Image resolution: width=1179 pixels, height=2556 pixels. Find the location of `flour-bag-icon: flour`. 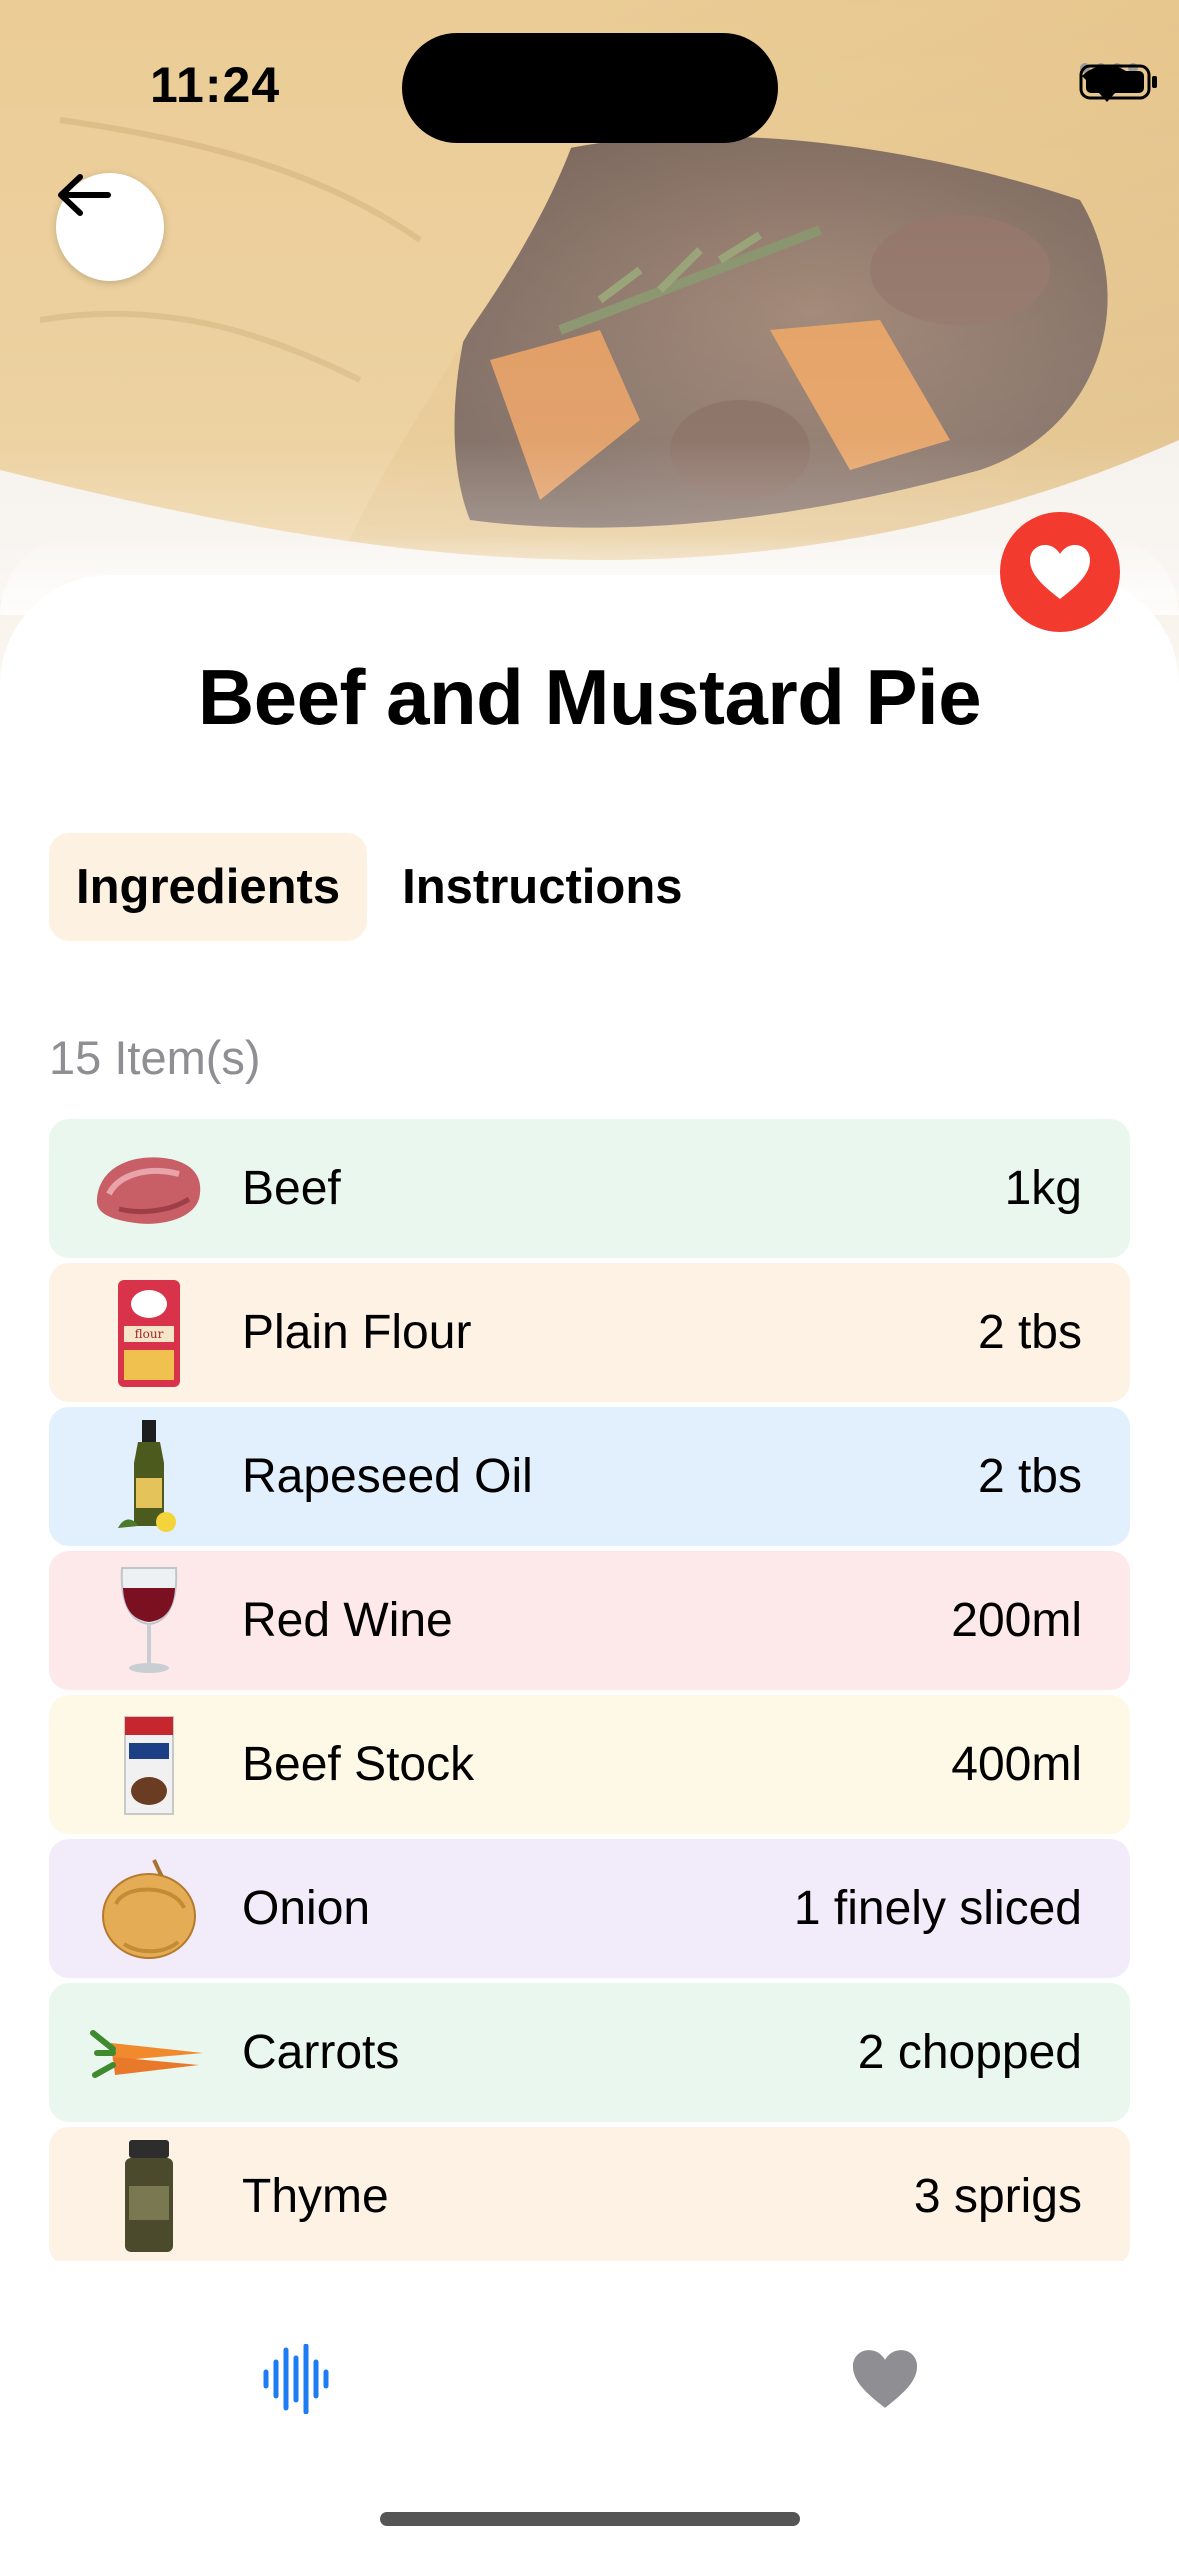

flour-bag-icon: flour is located at coordinates (149, 1333).